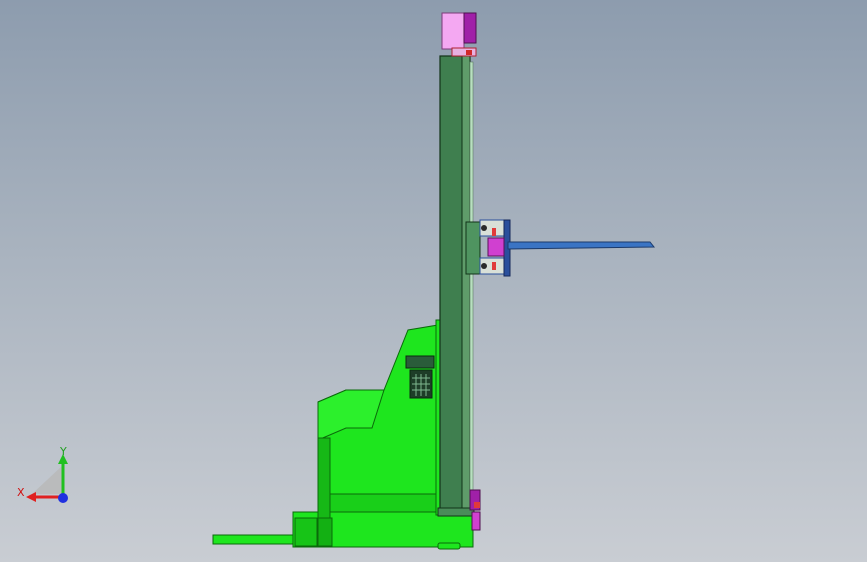 Image resolution: width=867 pixels, height=562 pixels. What do you see at coordinates (31, 497) in the screenshot?
I see `x-axis-head` at bounding box center [31, 497].